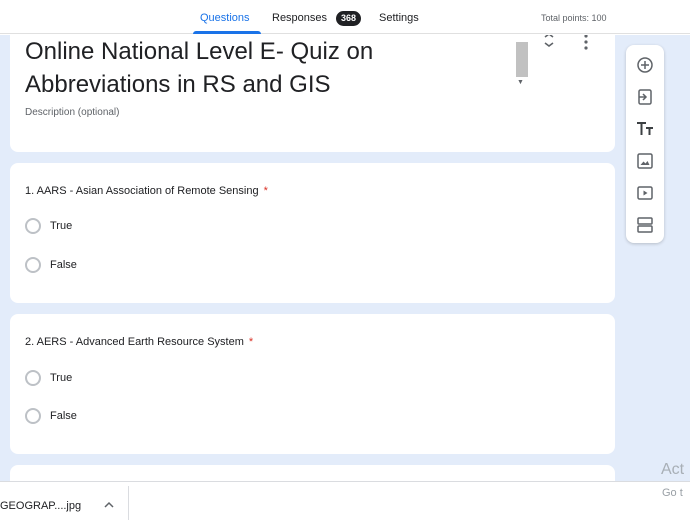 Image resolution: width=690 pixels, height=520 pixels. What do you see at coordinates (549, 43) in the screenshot?
I see `collapse-section-icon` at bounding box center [549, 43].